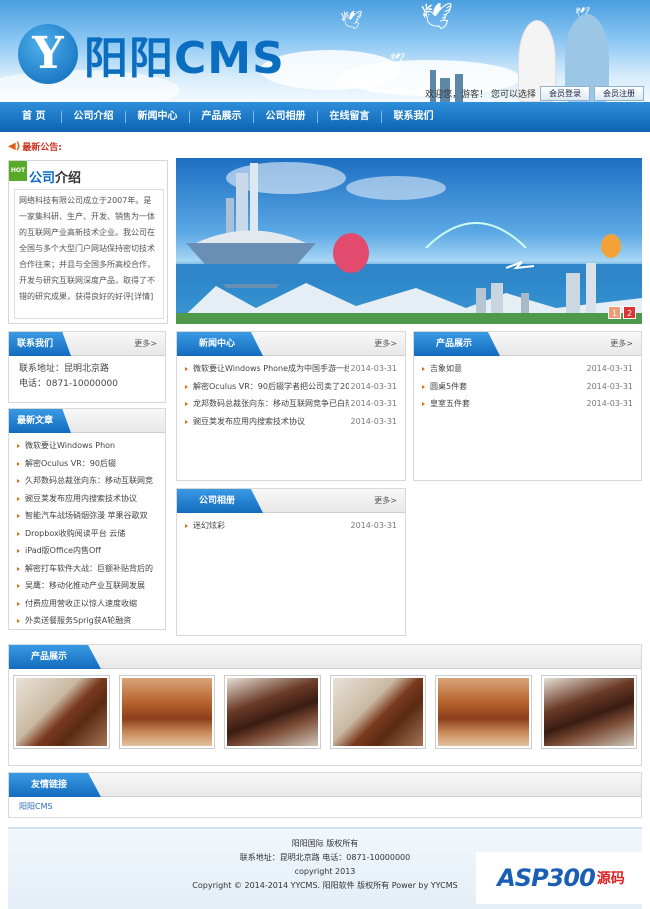 The image size is (650, 909). I want to click on list-item: 迷幻炫彩 2014-03-31, so click(291, 526).